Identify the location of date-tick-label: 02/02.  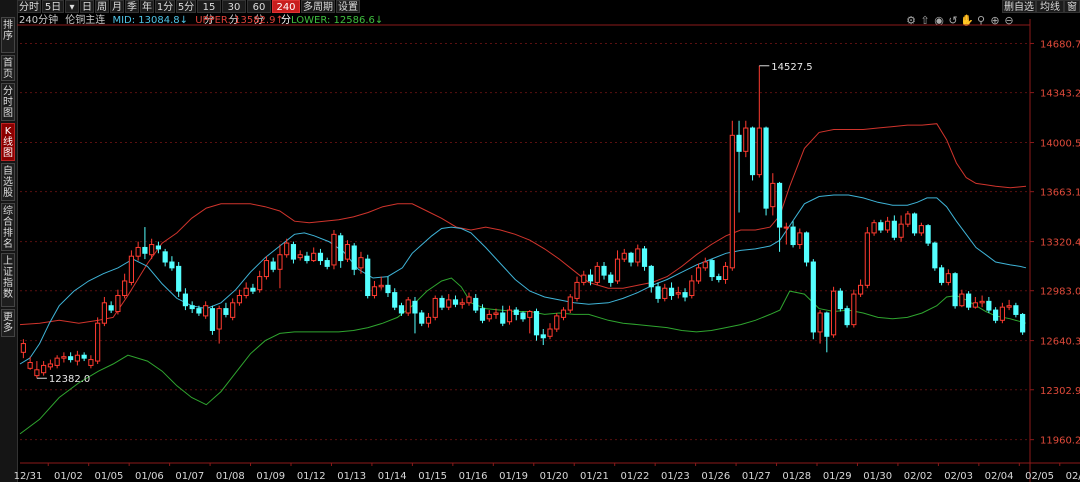
(918, 476).